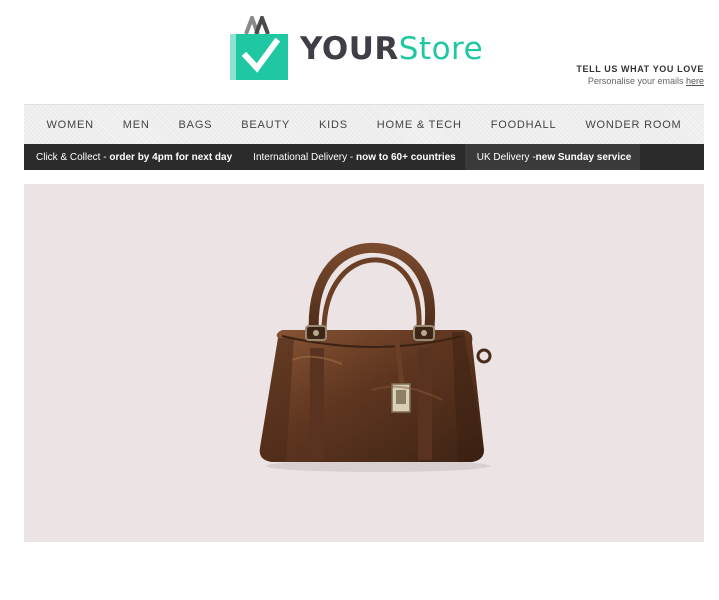  I want to click on logo-word-store: Store, so click(441, 48).